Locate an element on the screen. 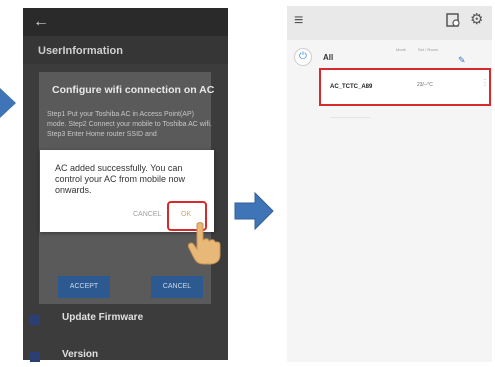 This screenshot has height=367, width=495. phone1-top-bar is located at coordinates (125, 22).